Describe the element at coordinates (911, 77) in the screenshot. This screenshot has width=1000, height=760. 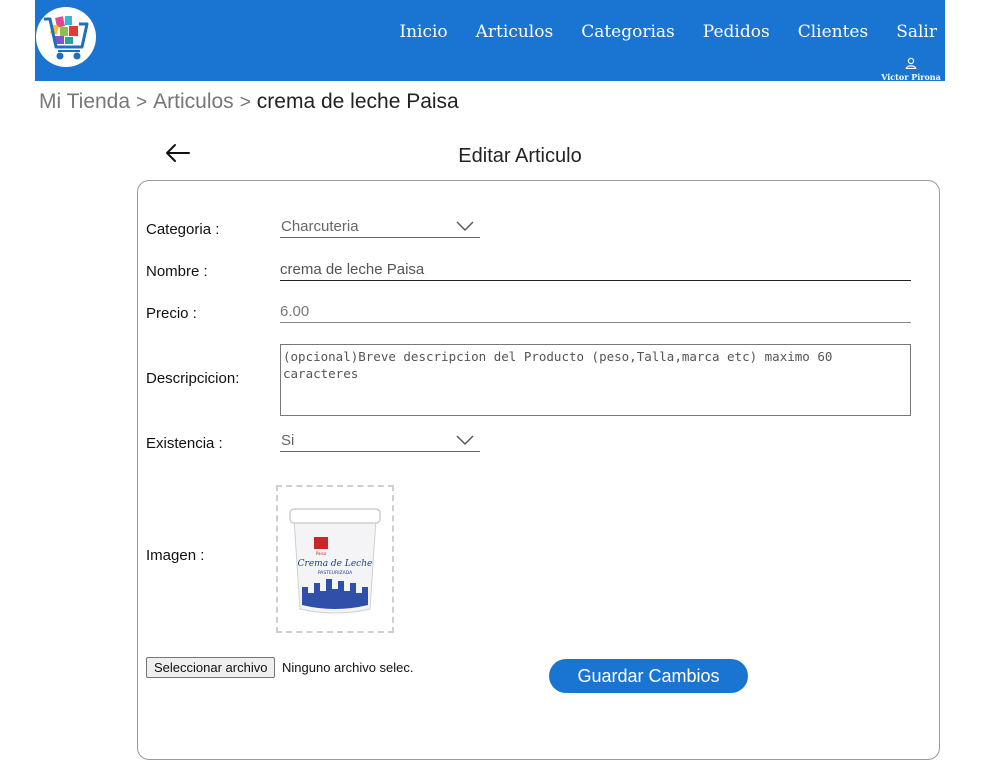
I see `user-name: Victor Pirona` at that location.